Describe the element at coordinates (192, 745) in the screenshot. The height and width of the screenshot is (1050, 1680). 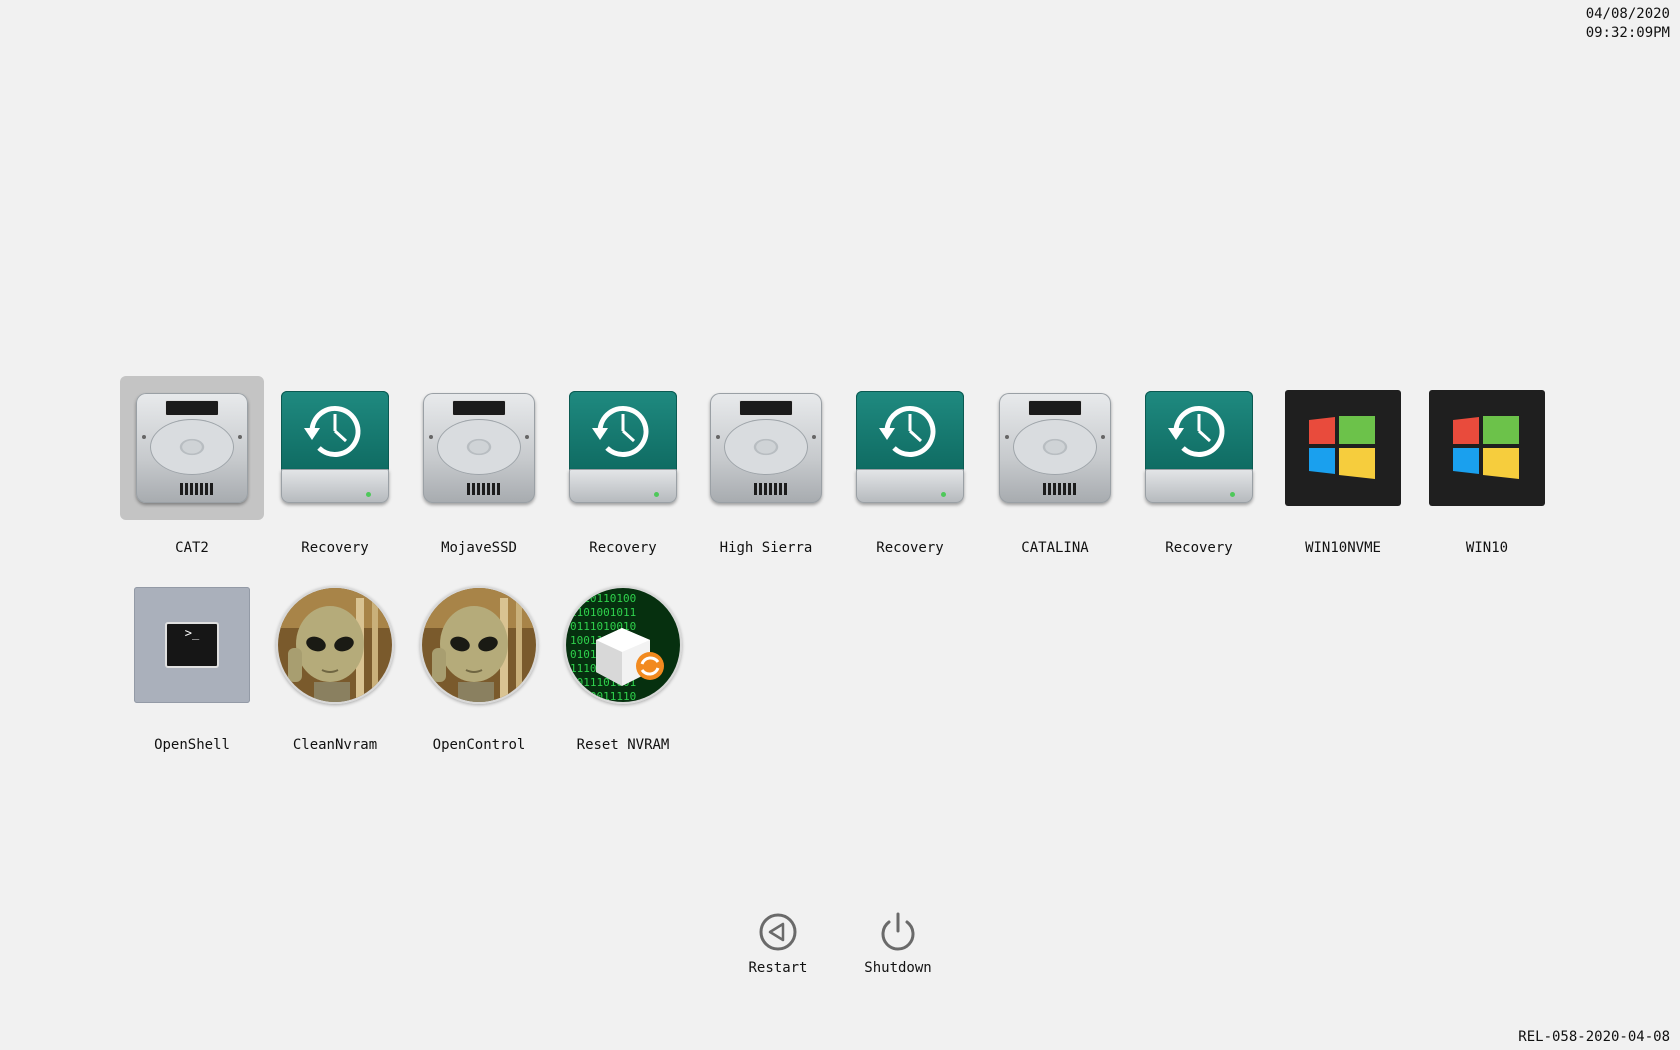
I see `tool-entry-label: OpenShell` at that location.